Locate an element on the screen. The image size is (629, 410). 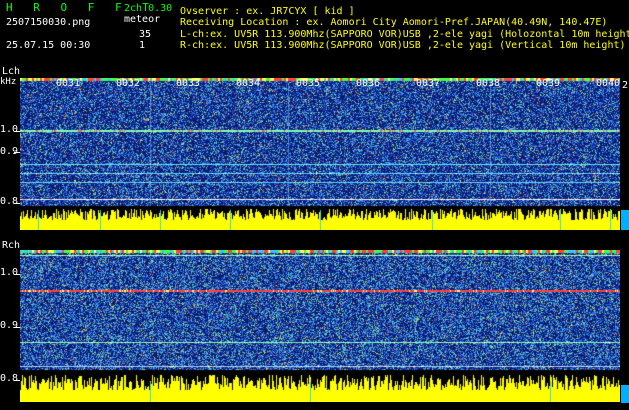
lch-time-label: 0035 is located at coordinates (308, 83).